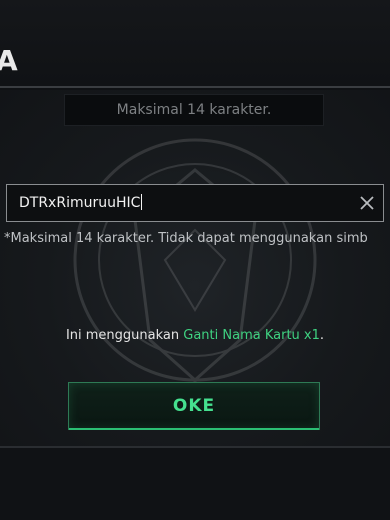 This screenshot has width=390, height=520. I want to click on screen-title: A, so click(9, 60).